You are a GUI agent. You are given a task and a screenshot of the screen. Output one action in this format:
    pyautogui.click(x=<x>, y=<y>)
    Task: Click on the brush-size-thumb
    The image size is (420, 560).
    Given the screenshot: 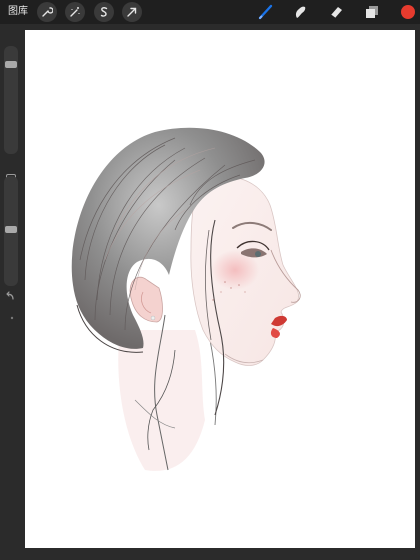 What is the action you would take?
    pyautogui.click(x=11, y=64)
    